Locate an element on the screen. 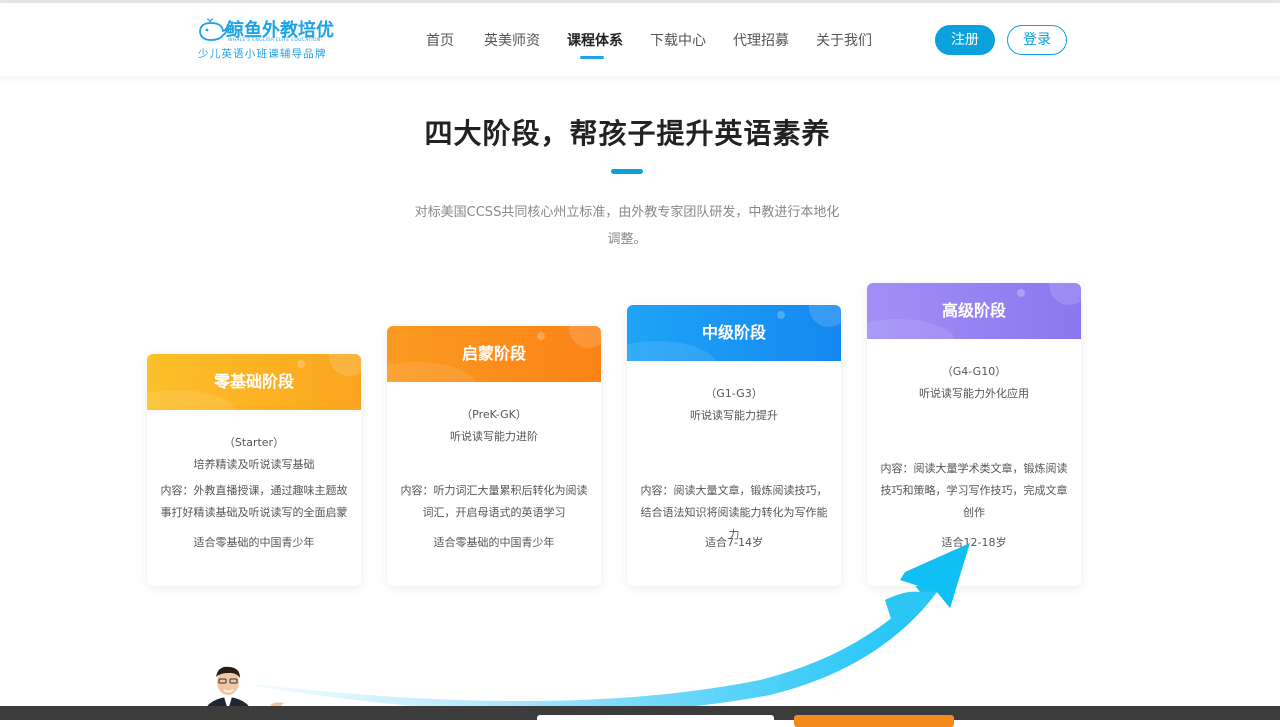 The width and height of the screenshot is (1280, 727). submit-button is located at coordinates (874, 721).